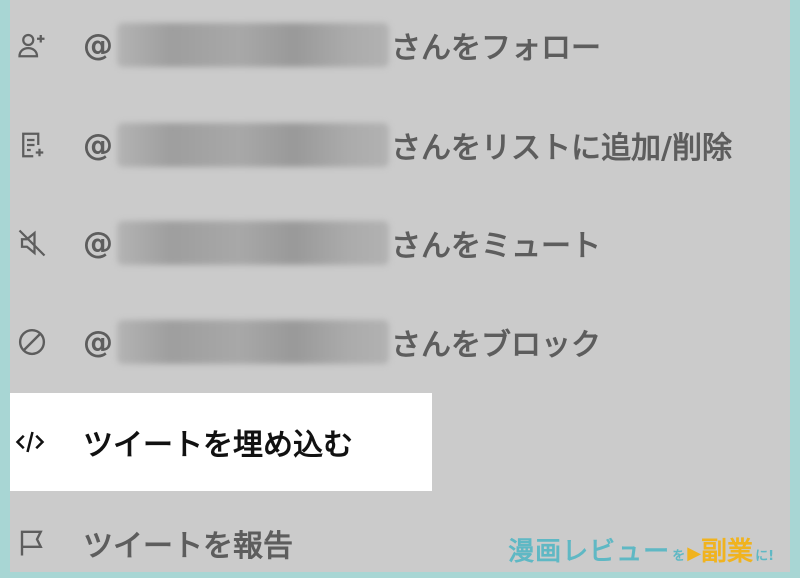  I want to click on menu-item-label: ツイートを報告, so click(188, 546).